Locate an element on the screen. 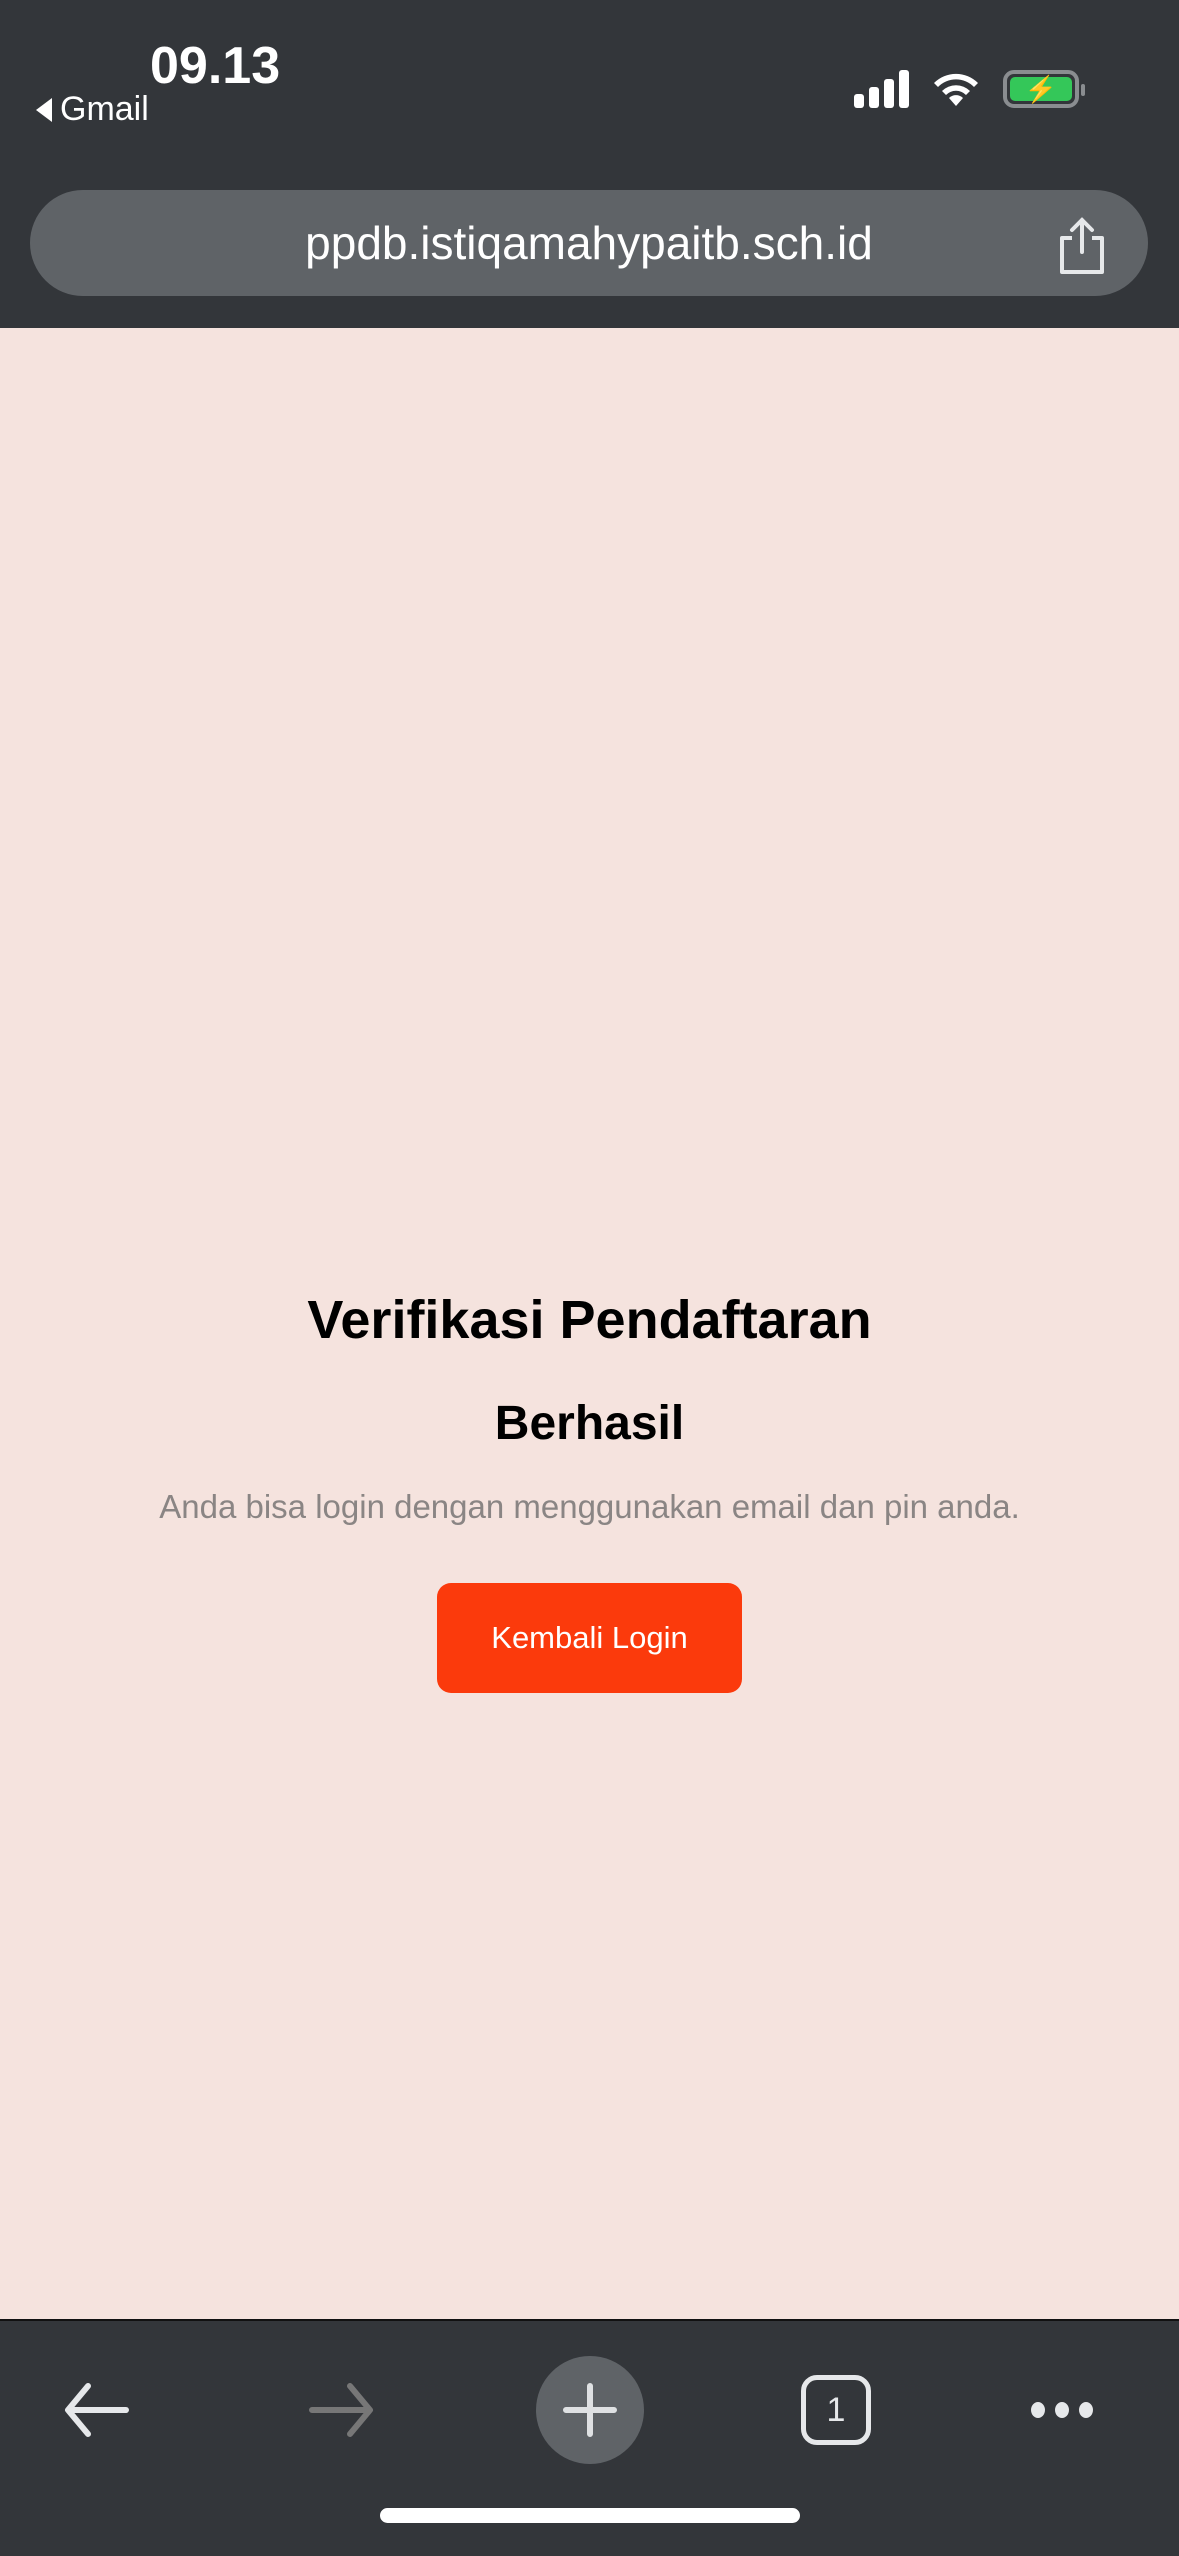 The height and width of the screenshot is (2556, 1179). back-button is located at coordinates (96, 2410).